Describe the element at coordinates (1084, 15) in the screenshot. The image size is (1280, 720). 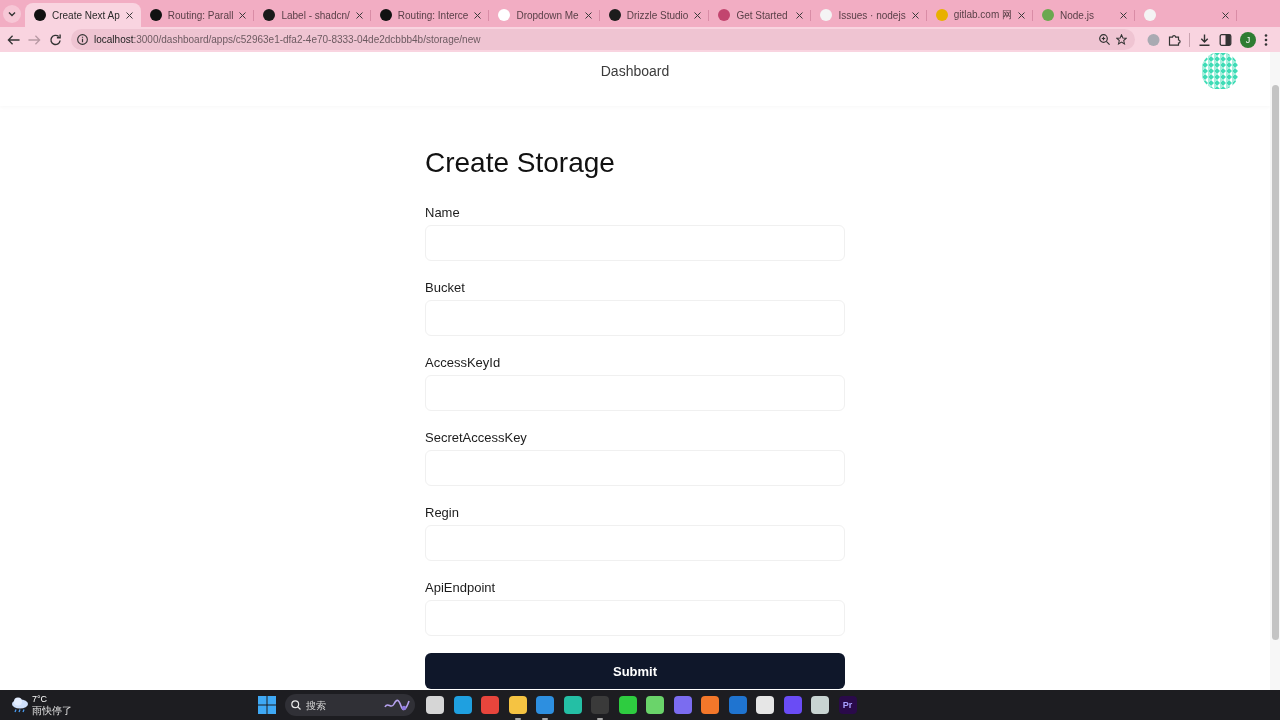
I see `browser-tab: Node.js` at that location.